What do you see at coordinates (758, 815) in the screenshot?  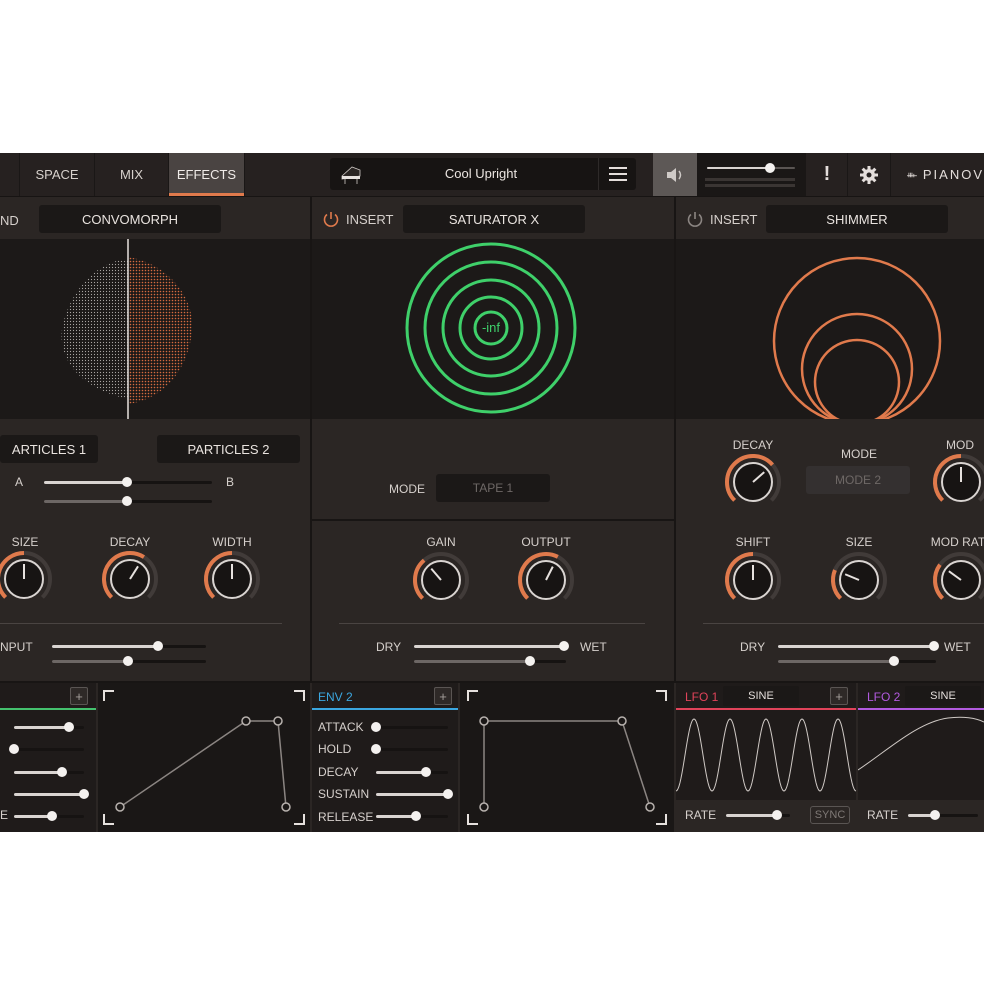 I see `lfo1-rate-slider` at bounding box center [758, 815].